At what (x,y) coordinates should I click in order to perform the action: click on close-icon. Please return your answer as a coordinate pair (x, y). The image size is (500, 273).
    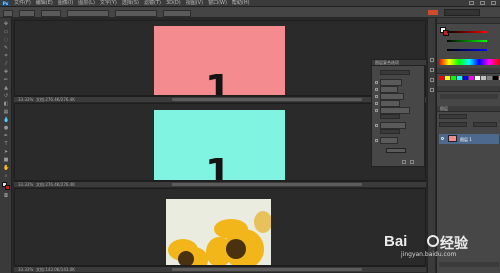
    Looking at the image, I should click on (493, 3).